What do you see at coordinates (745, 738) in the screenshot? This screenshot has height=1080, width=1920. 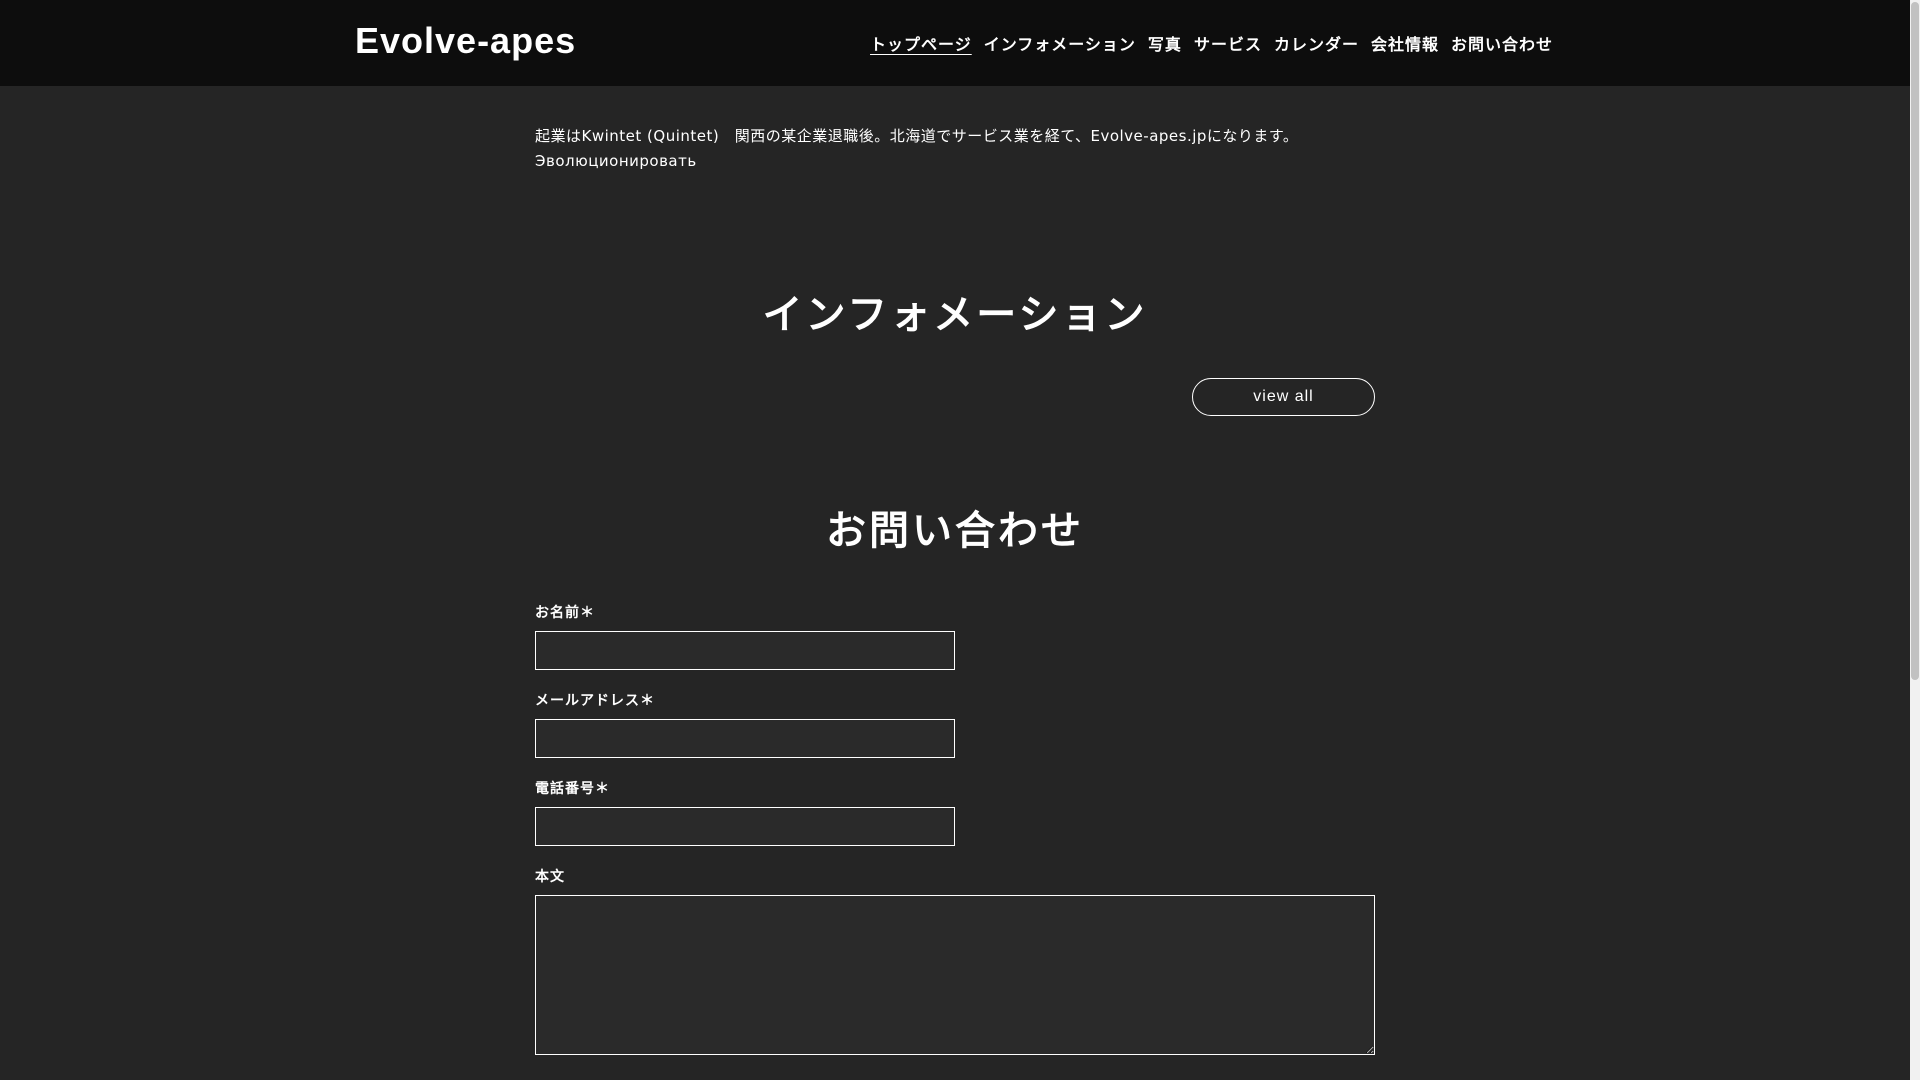 I see `email-input` at bounding box center [745, 738].